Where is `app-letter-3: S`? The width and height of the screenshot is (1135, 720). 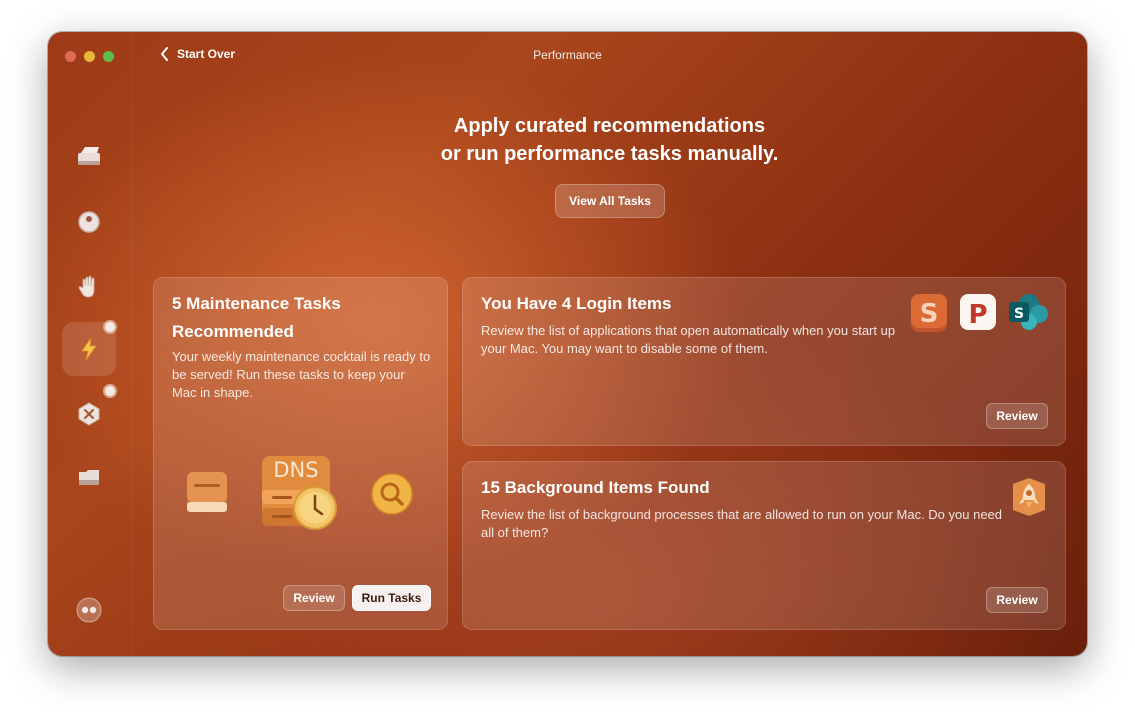
app-letter-3: S is located at coordinates (1019, 314).